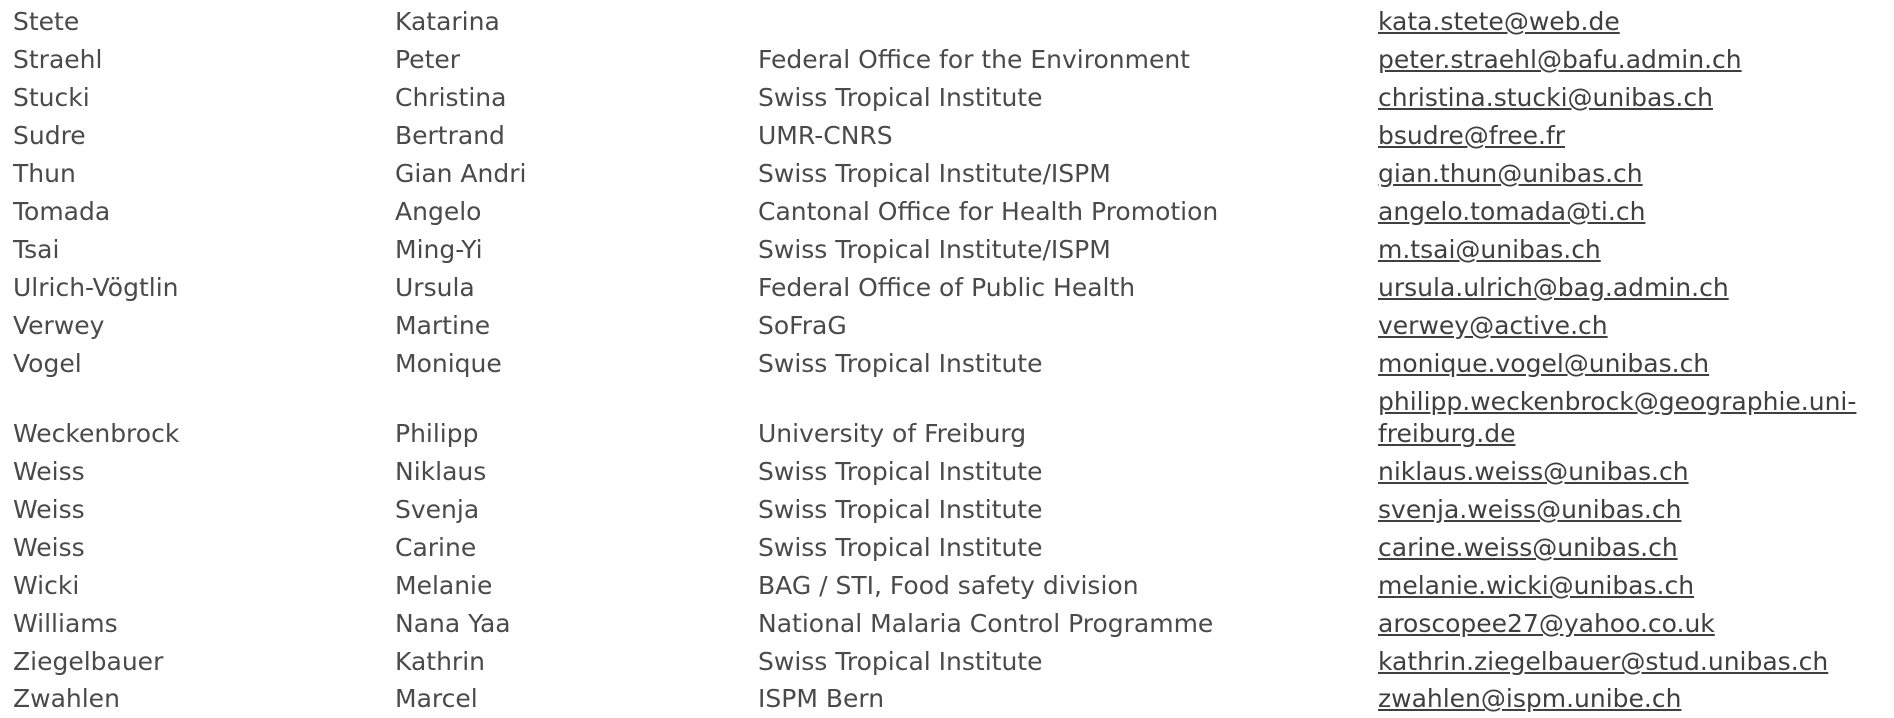  Describe the element at coordinates (436, 547) in the screenshot. I see `first-name: Carine` at that location.